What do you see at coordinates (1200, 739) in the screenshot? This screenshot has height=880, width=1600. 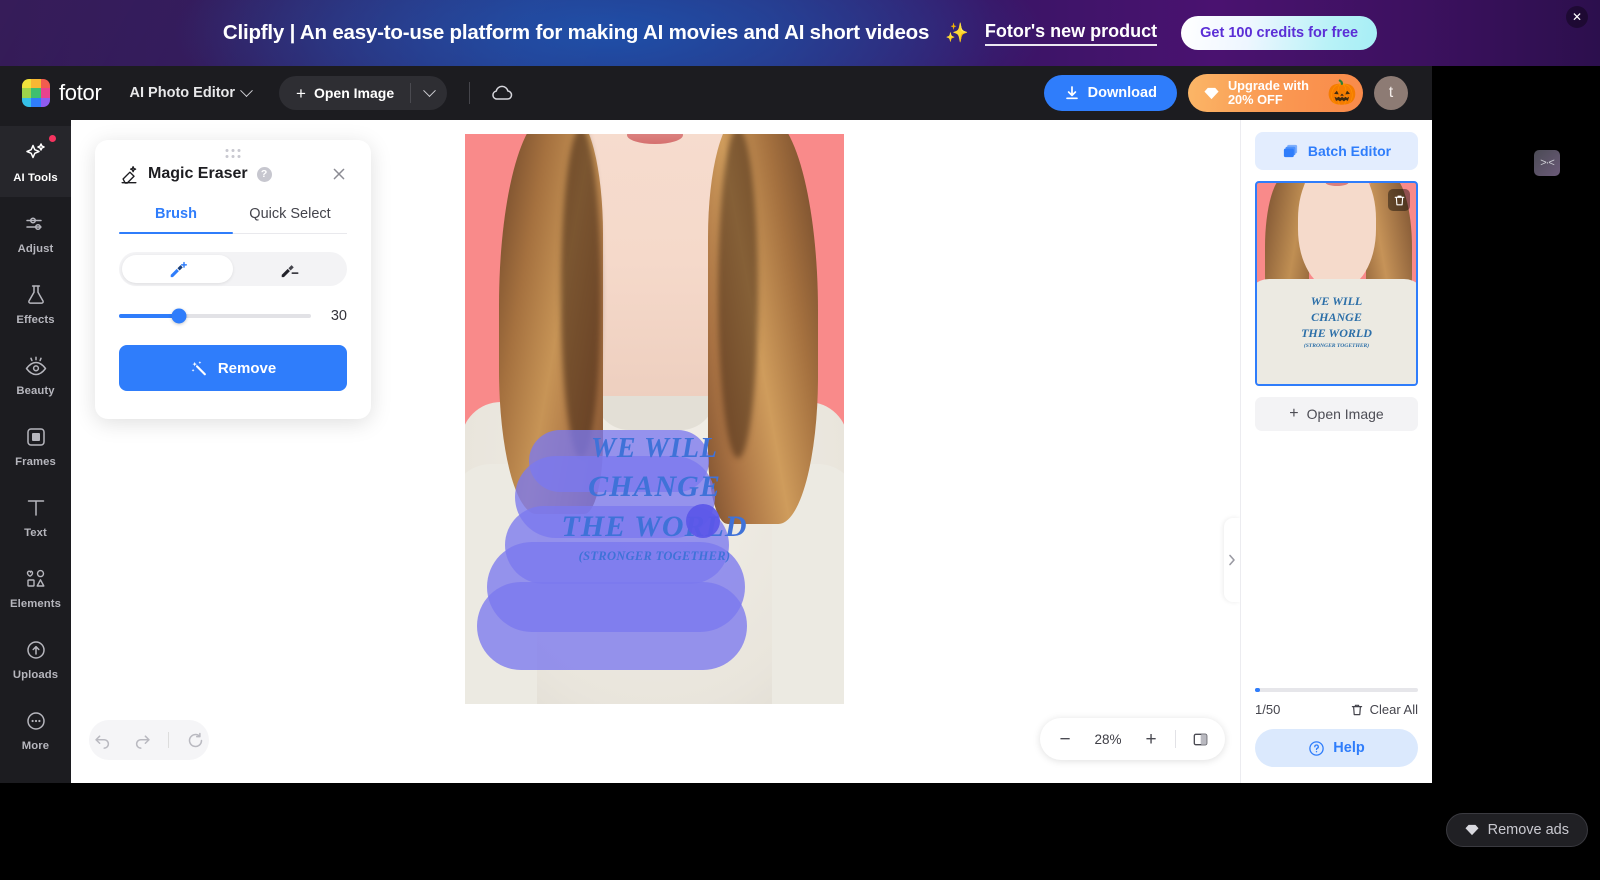 I see `compare-split-icon` at bounding box center [1200, 739].